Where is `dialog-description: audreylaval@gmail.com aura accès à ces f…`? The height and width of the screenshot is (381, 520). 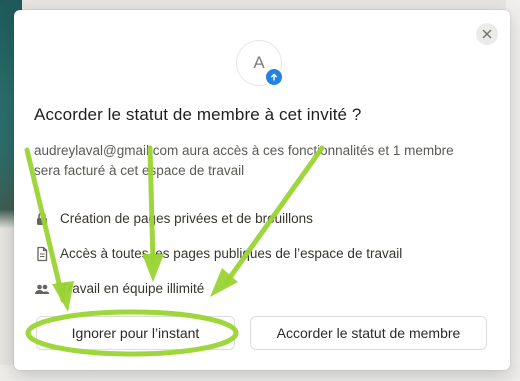 dialog-description: audreylaval@gmail.com aura accès à ces f… is located at coordinates (244, 160).